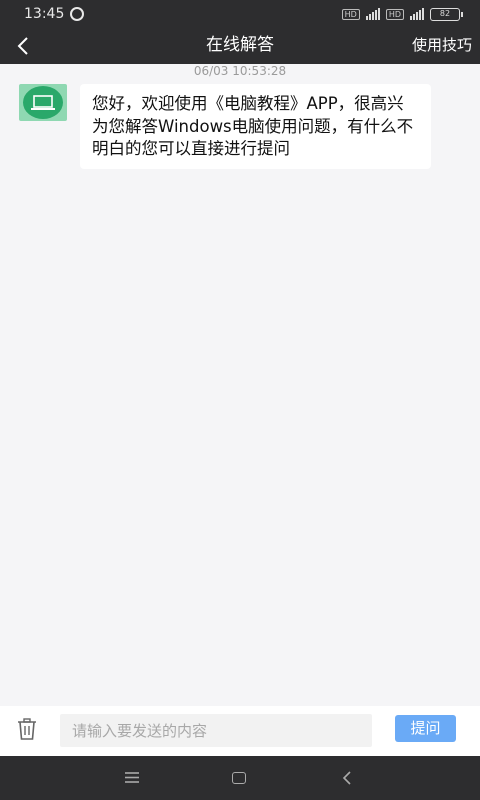  What do you see at coordinates (27, 729) in the screenshot?
I see `trash-icon` at bounding box center [27, 729].